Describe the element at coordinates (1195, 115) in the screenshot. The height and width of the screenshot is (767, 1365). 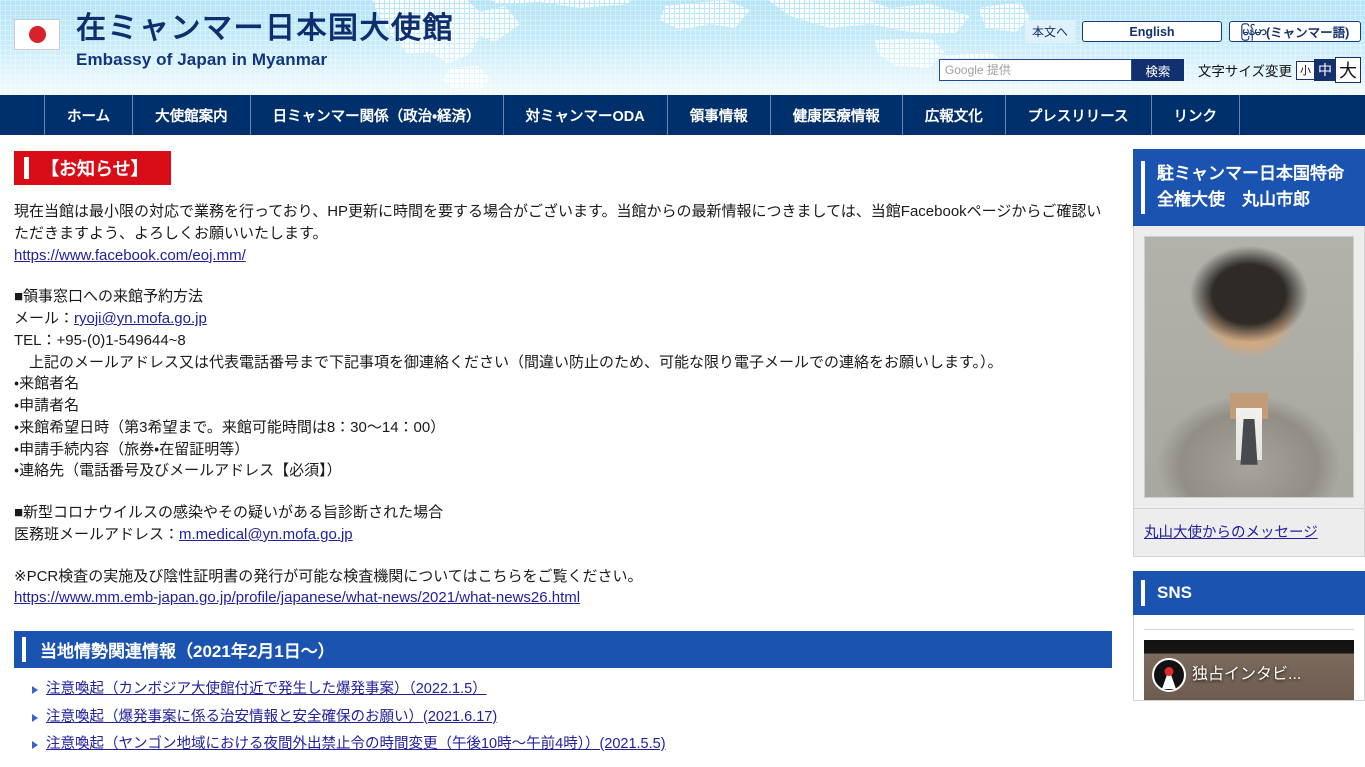
I see `nav-item-links: リンク` at that location.